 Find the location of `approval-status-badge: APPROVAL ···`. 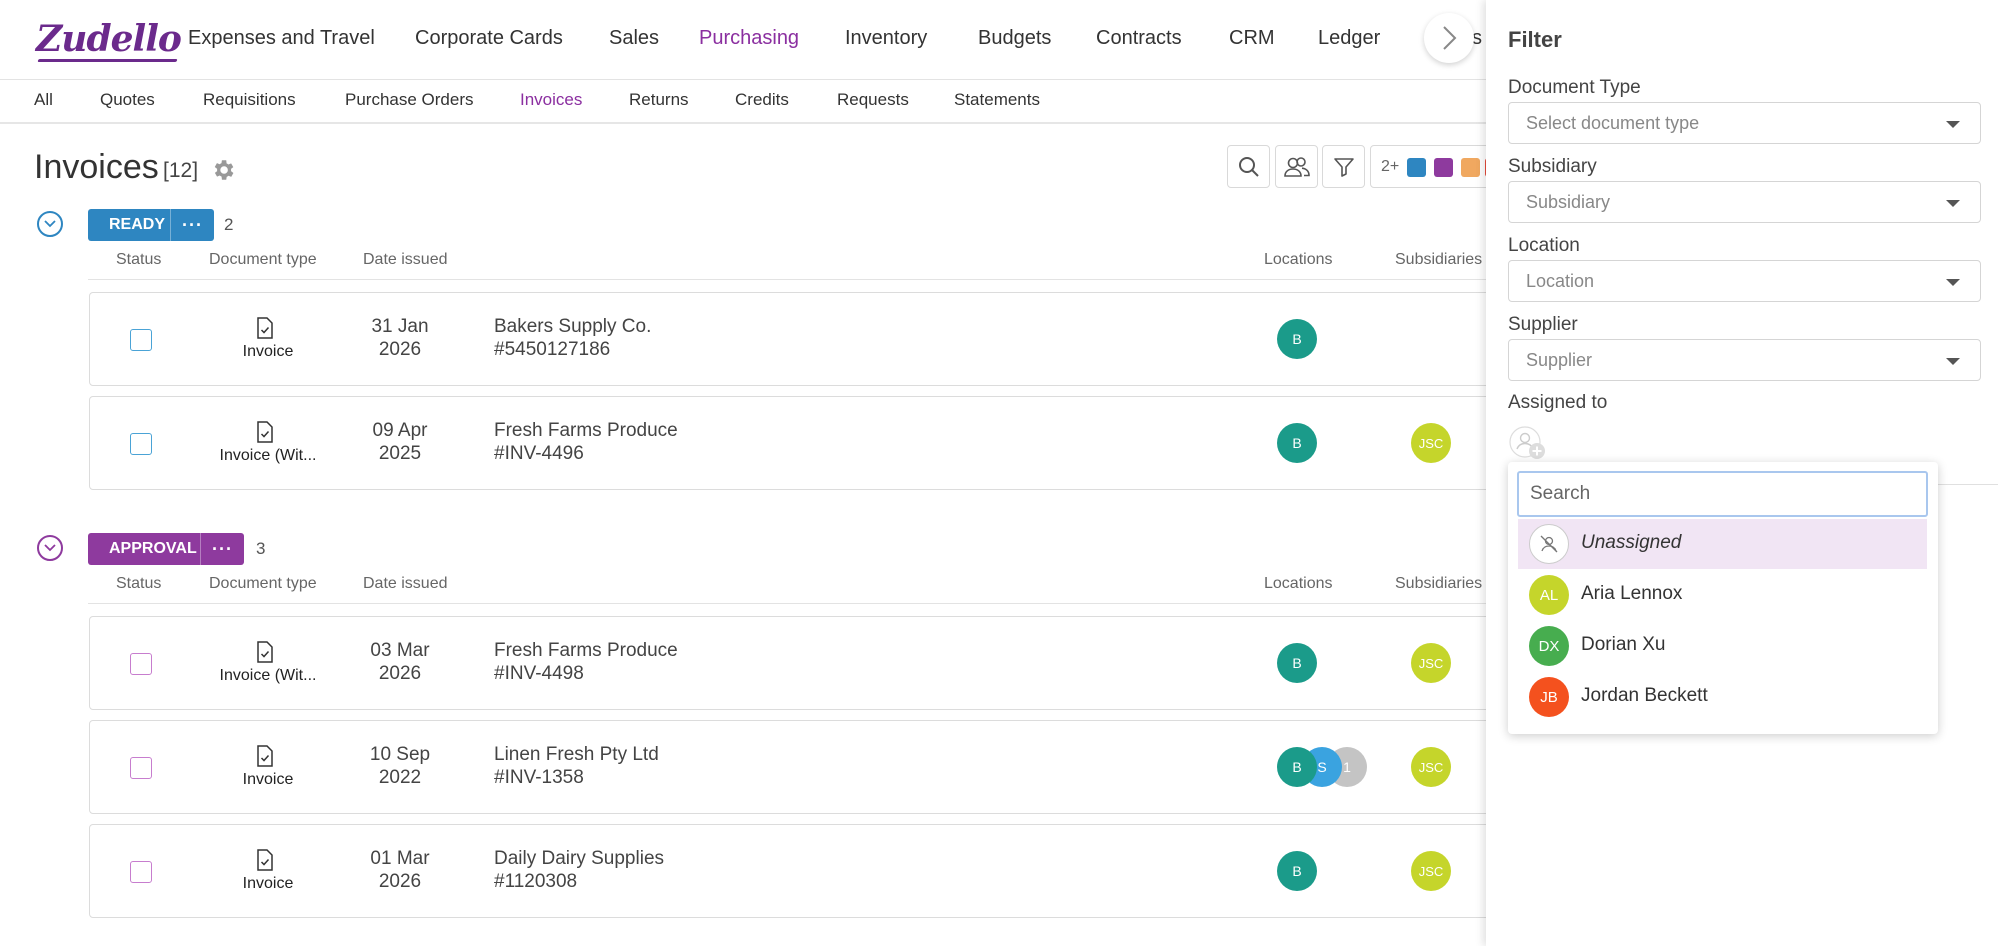

approval-status-badge: APPROVAL ··· is located at coordinates (166, 549).